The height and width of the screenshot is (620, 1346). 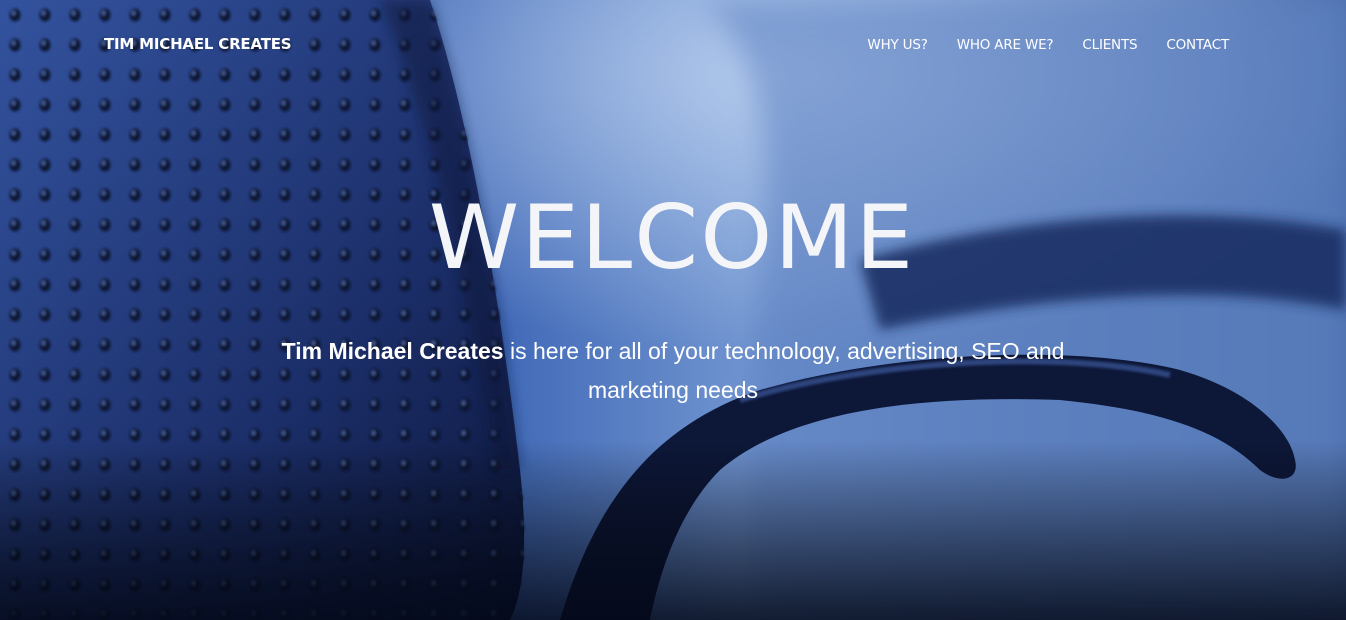 I want to click on nav-link-contact: CONTACT, so click(x=1197, y=45).